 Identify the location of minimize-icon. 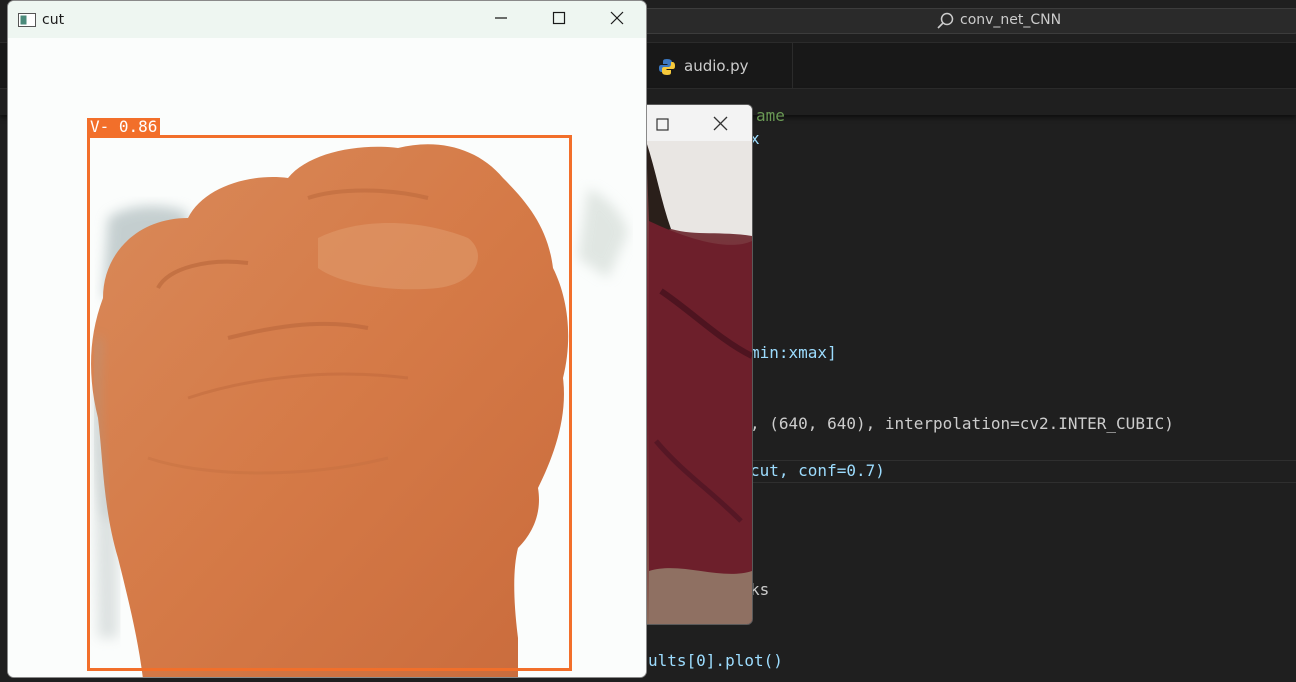
(501, 19).